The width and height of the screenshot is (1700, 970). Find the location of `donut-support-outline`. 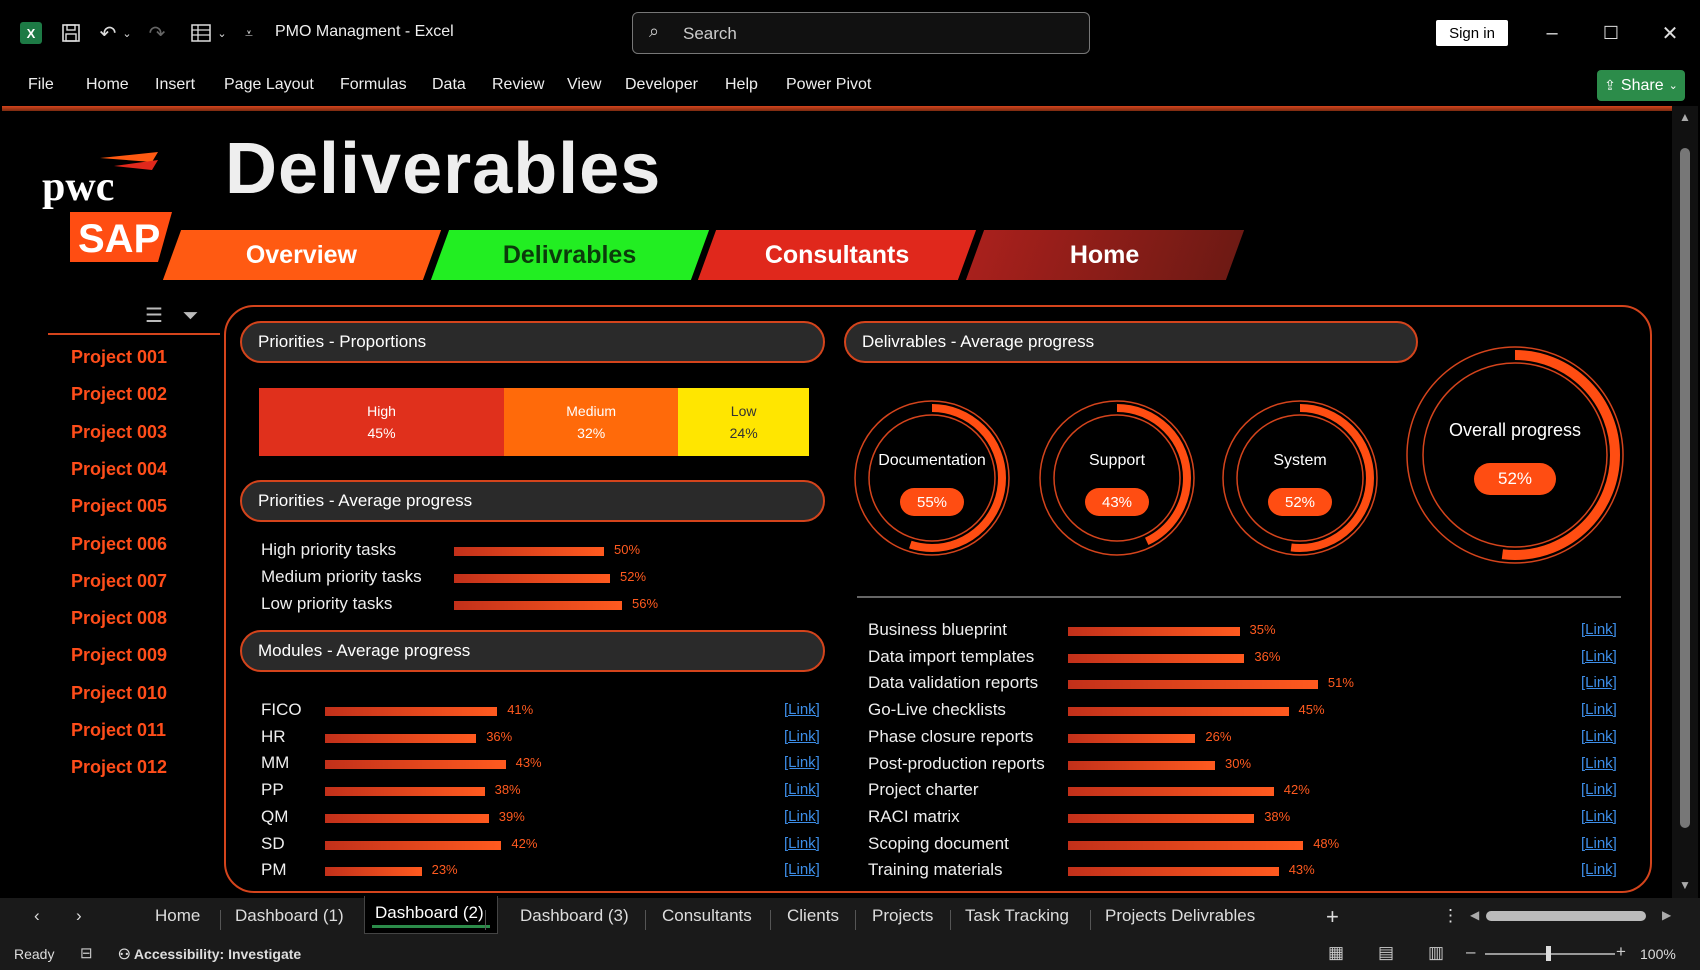

donut-support-outline is located at coordinates (1117, 478).